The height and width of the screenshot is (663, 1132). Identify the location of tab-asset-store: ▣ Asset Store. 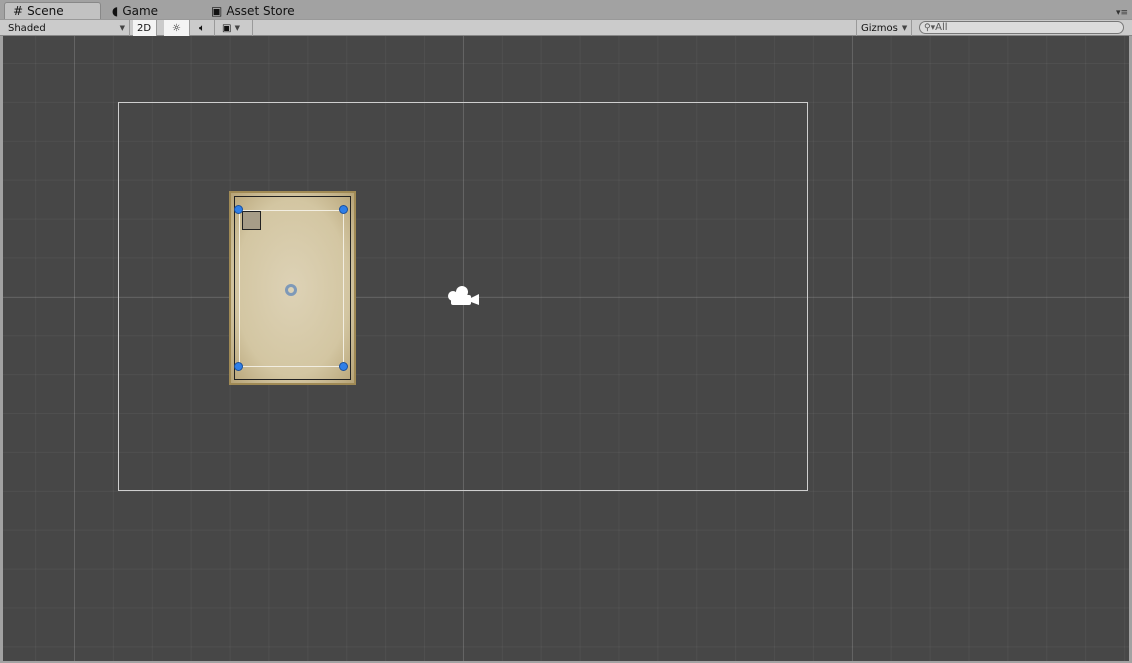
(253, 10).